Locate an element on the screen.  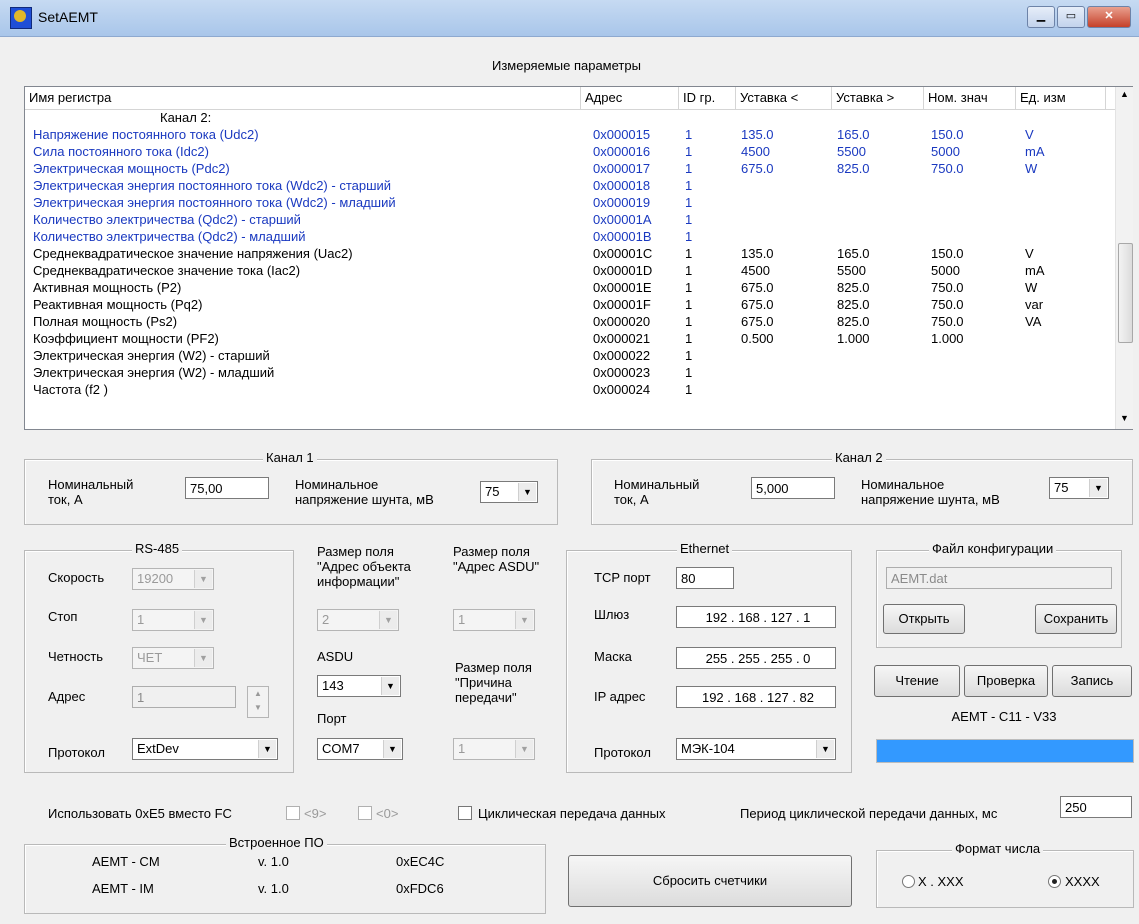
cell-name: Сила постоянного тока (Idc2) is located at coordinates (121, 151).